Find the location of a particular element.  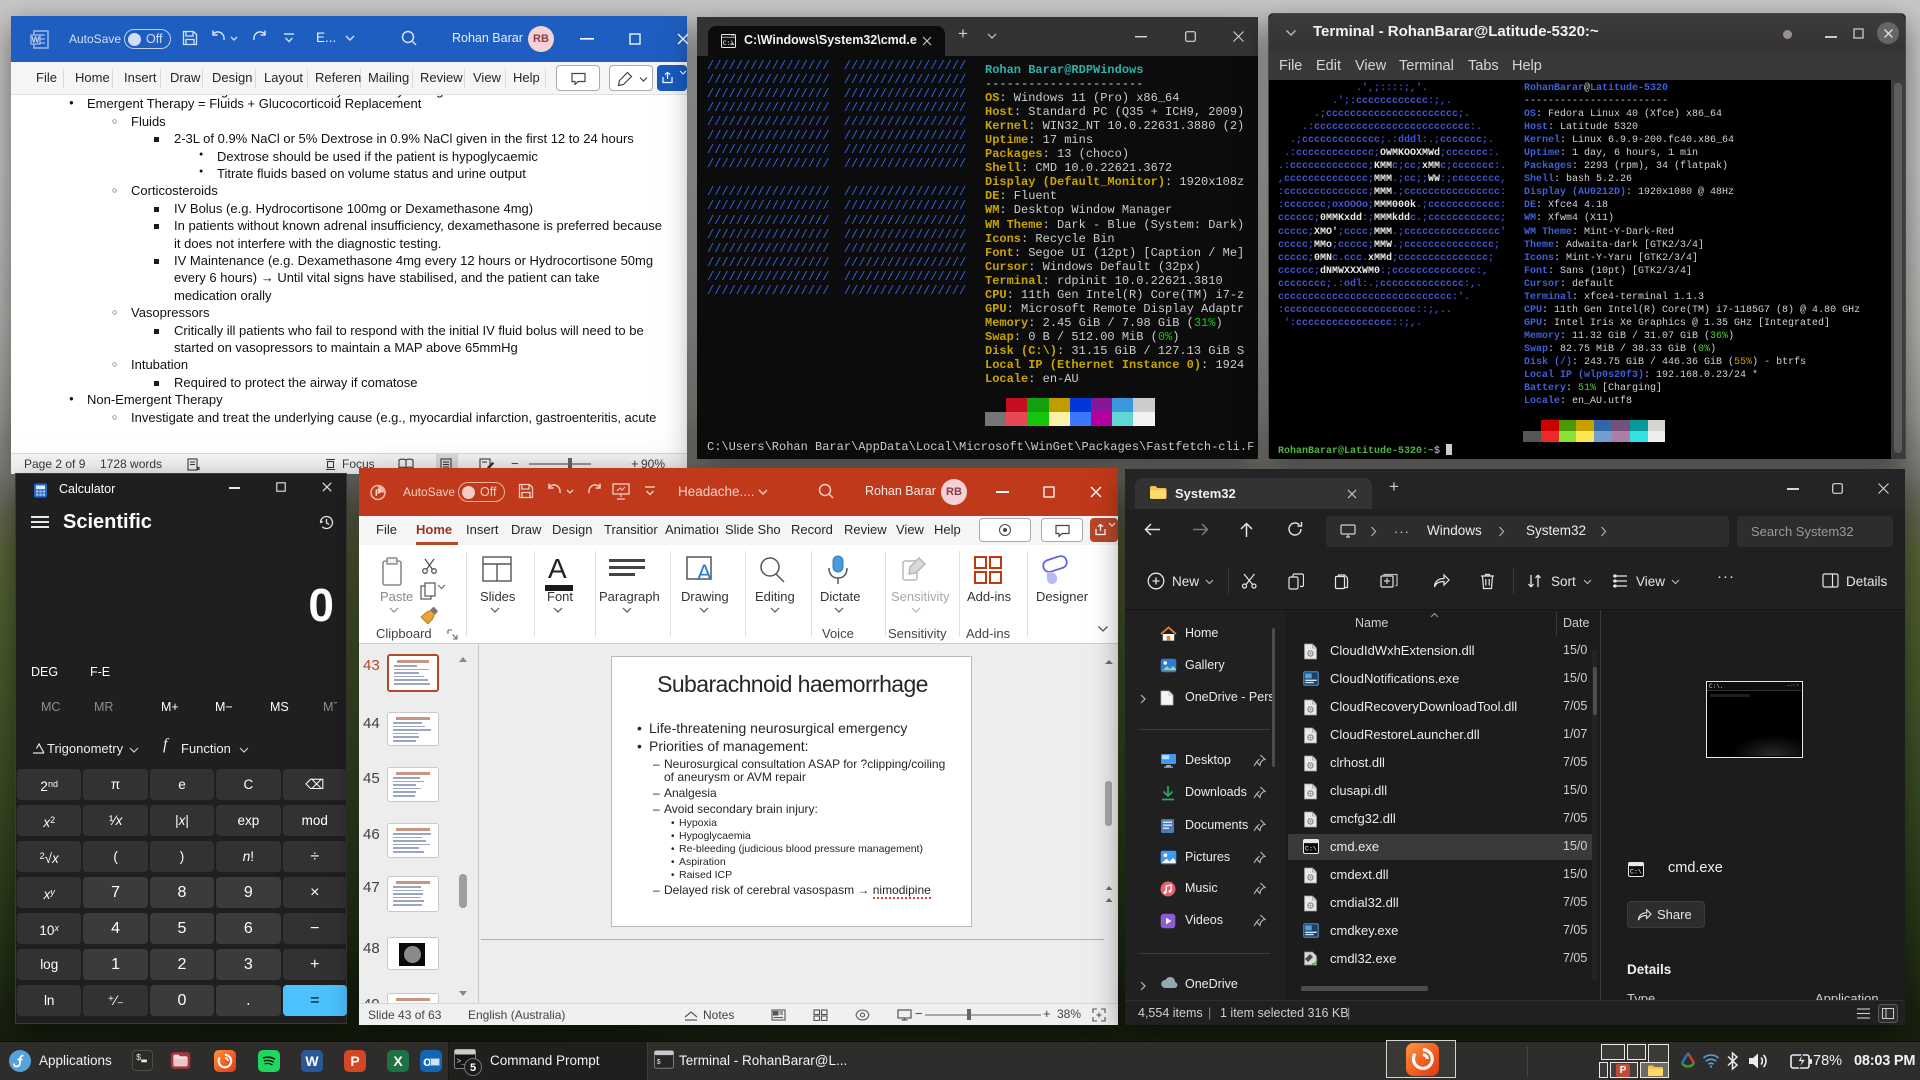

svg-text: P is located at coordinates (378, 493).